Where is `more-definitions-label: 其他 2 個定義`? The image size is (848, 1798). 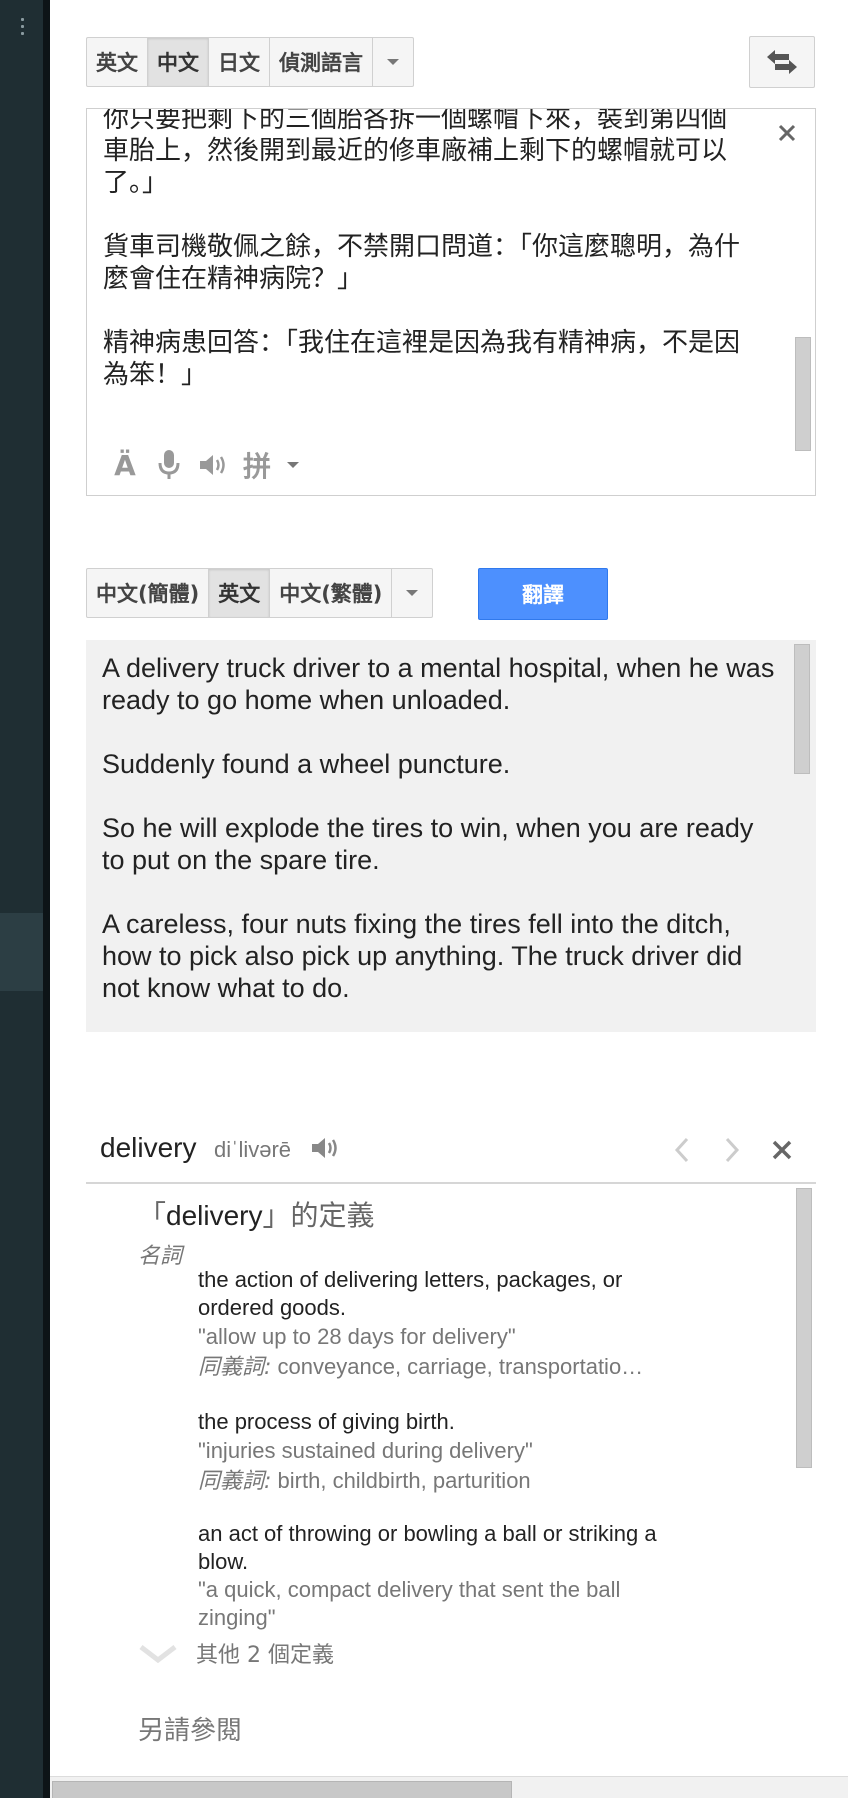 more-definitions-label: 其他 2 個定義 is located at coordinates (265, 1654).